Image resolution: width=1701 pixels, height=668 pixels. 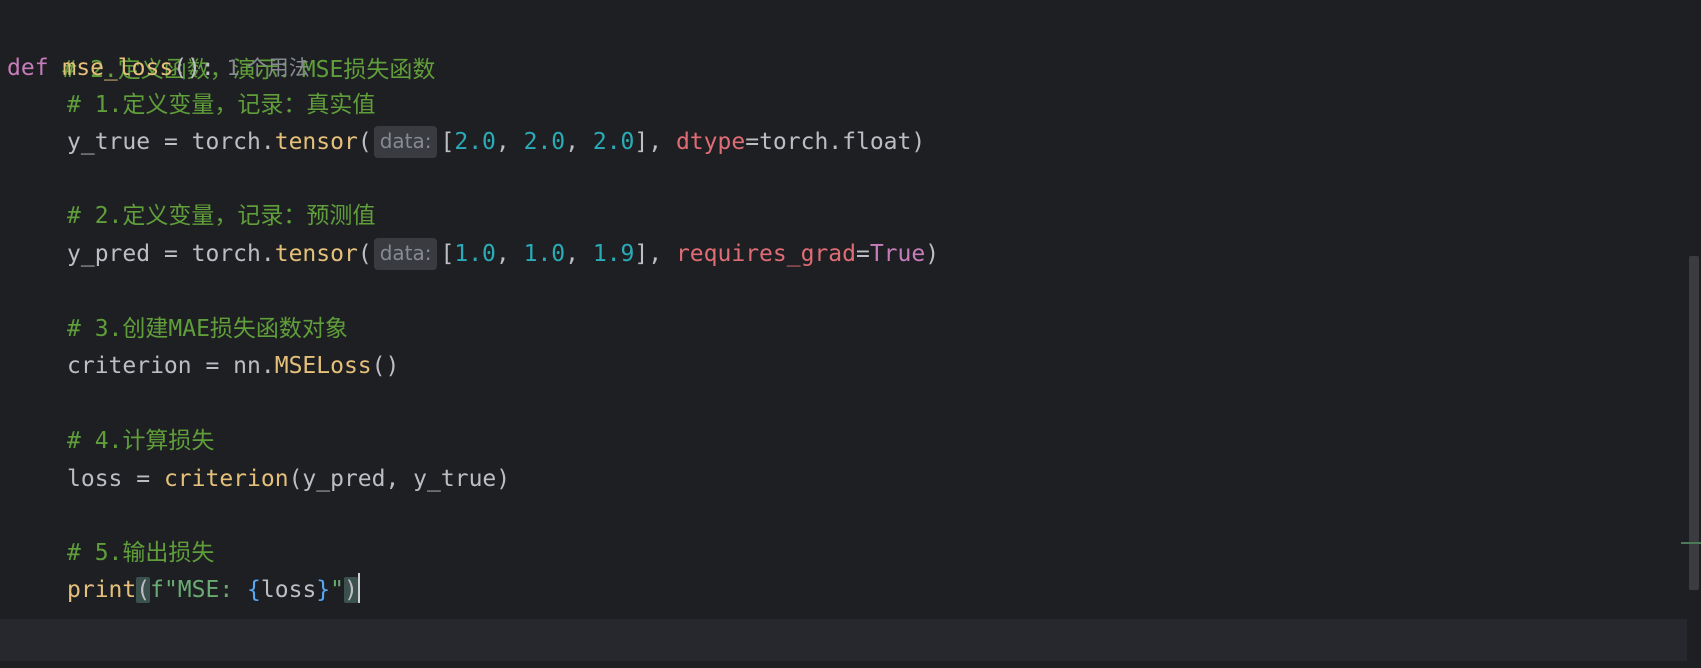 I want to click on code-comment: # 2.定义变量，记录：预测值, so click(x=221, y=216).